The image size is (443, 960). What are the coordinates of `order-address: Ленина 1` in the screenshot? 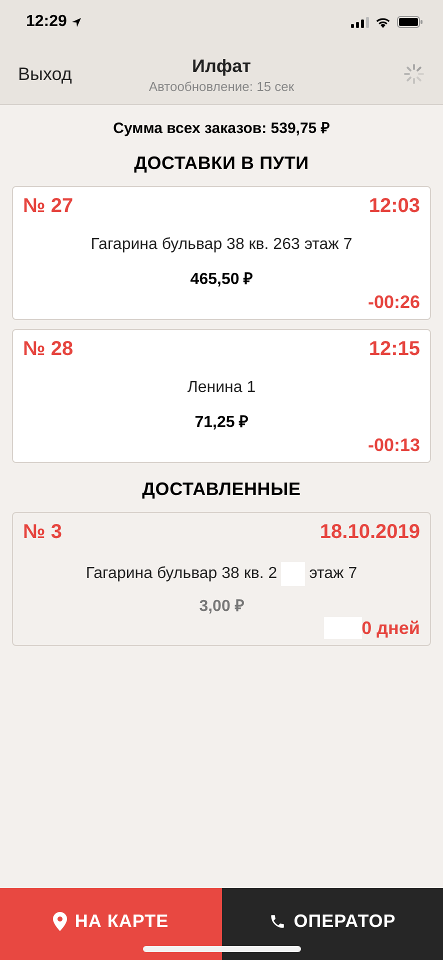 It's located at (221, 388).